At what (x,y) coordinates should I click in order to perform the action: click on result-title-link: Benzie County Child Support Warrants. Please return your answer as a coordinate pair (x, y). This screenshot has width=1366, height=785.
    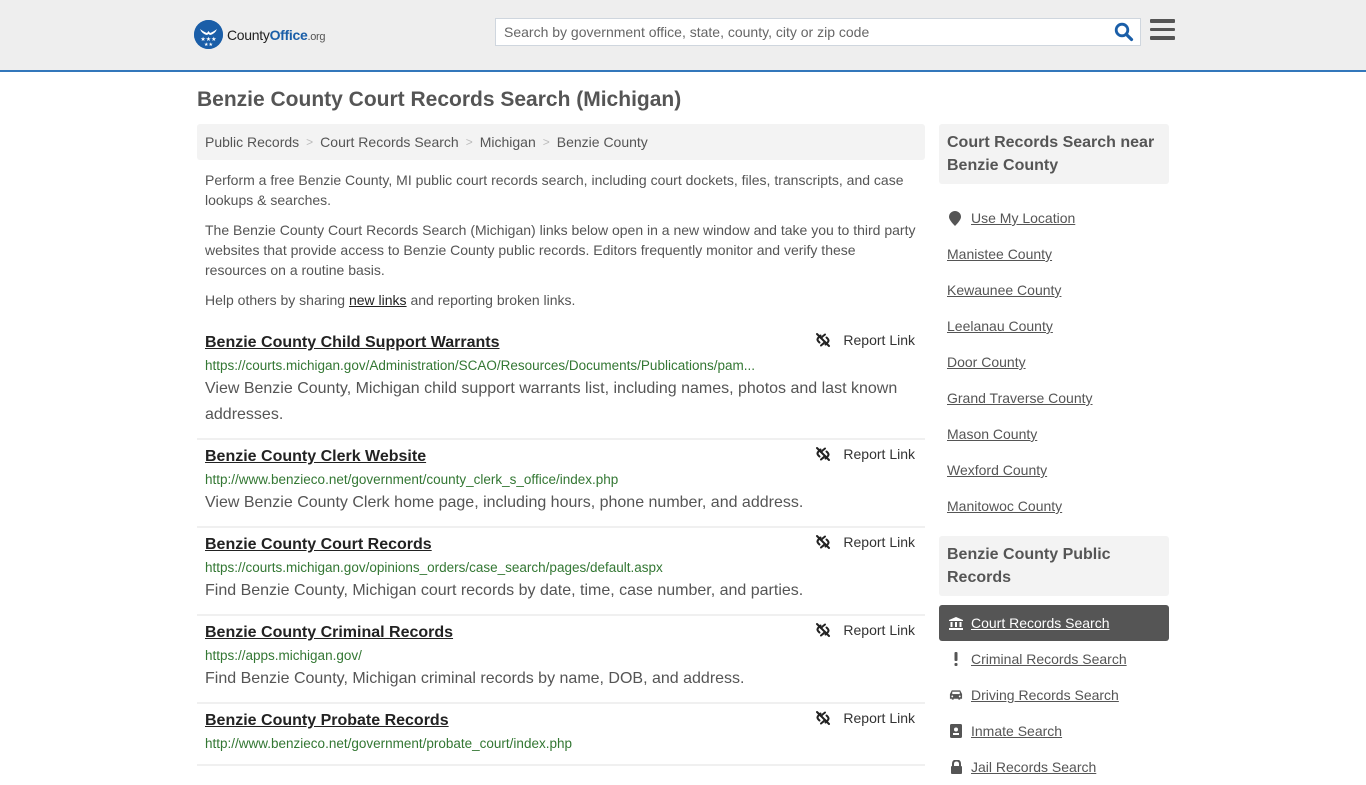
    Looking at the image, I should click on (352, 343).